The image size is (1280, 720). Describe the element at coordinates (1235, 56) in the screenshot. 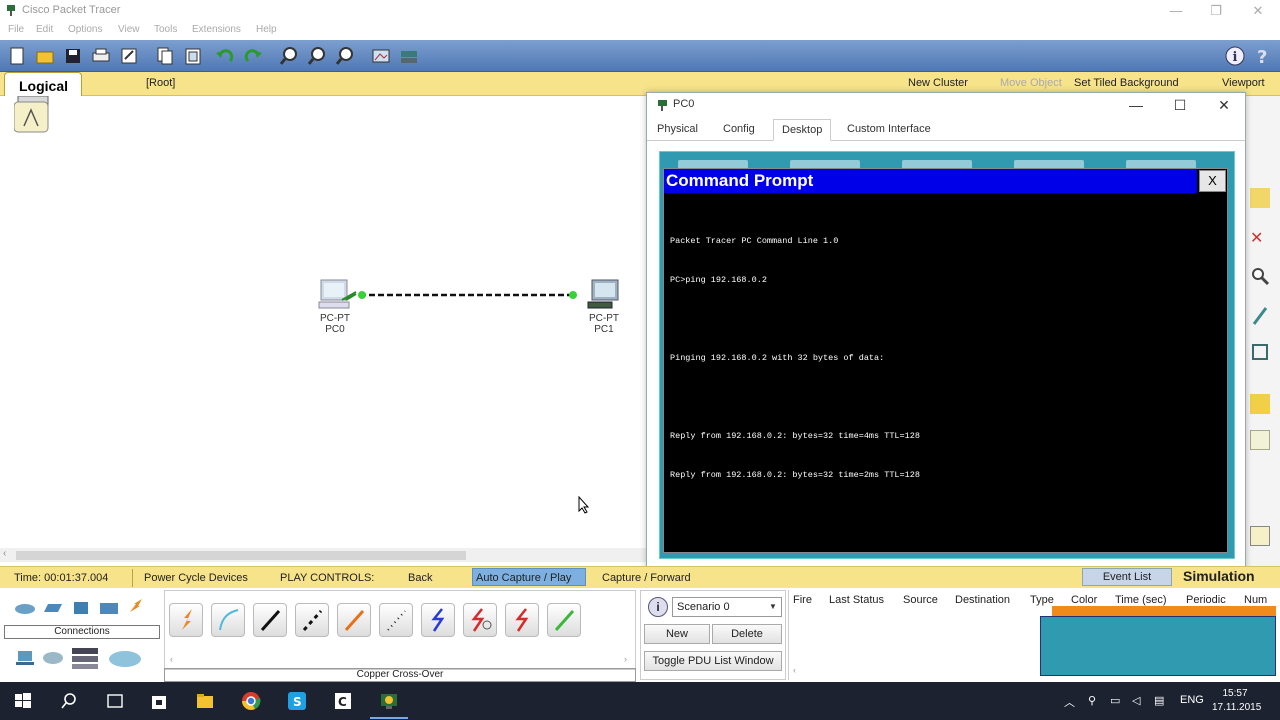

I see `info-icon: i` at that location.